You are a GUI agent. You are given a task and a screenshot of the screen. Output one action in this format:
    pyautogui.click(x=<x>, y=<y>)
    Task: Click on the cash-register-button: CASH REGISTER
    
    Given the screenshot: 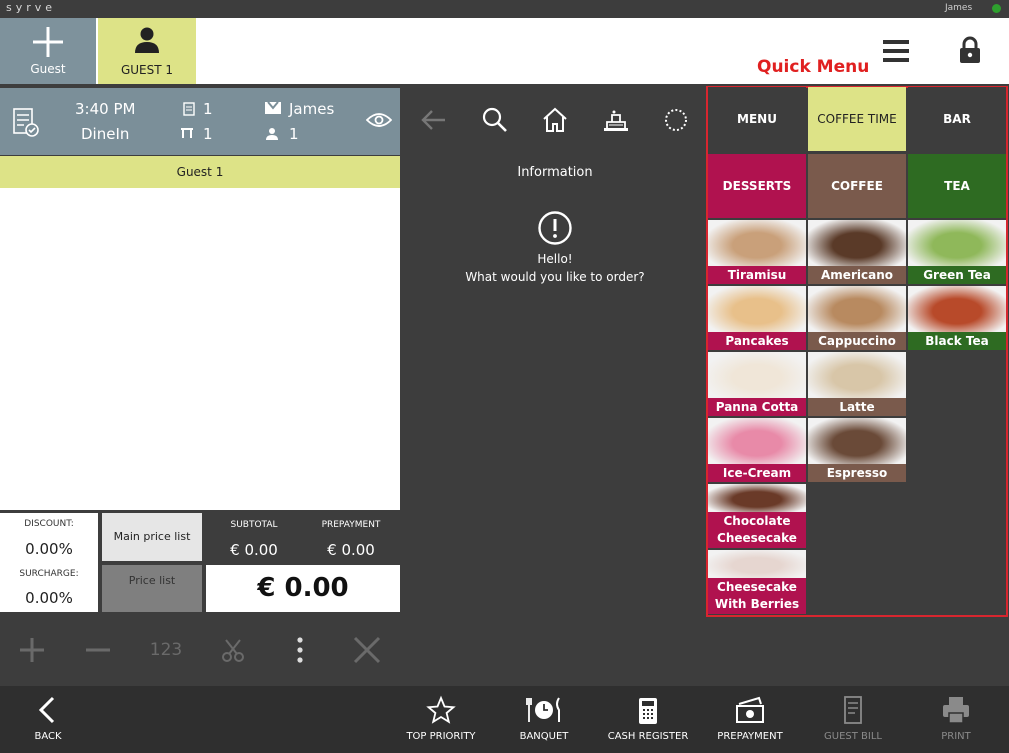 What is the action you would take?
    pyautogui.click(x=648, y=719)
    